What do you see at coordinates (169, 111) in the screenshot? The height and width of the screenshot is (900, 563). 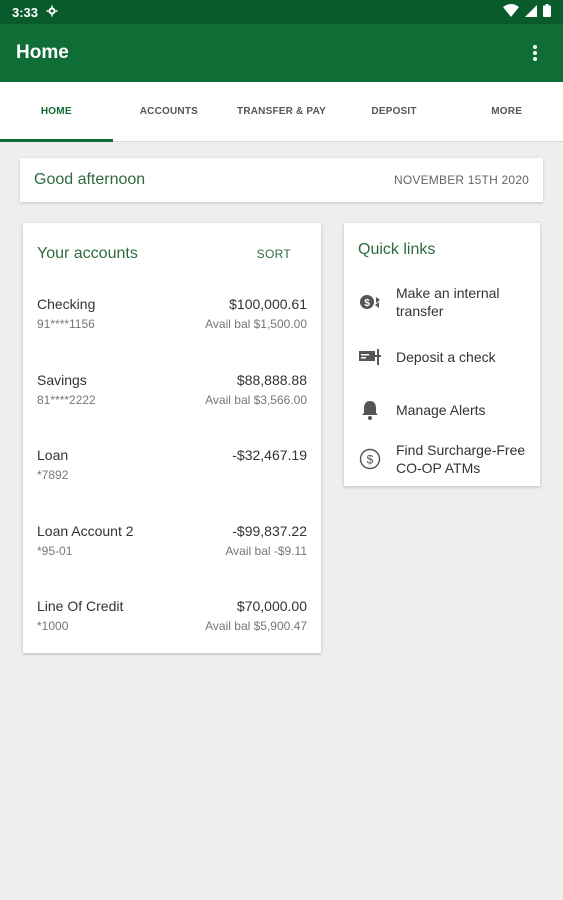 I see `tab-accounts: ACCOUNTS` at bounding box center [169, 111].